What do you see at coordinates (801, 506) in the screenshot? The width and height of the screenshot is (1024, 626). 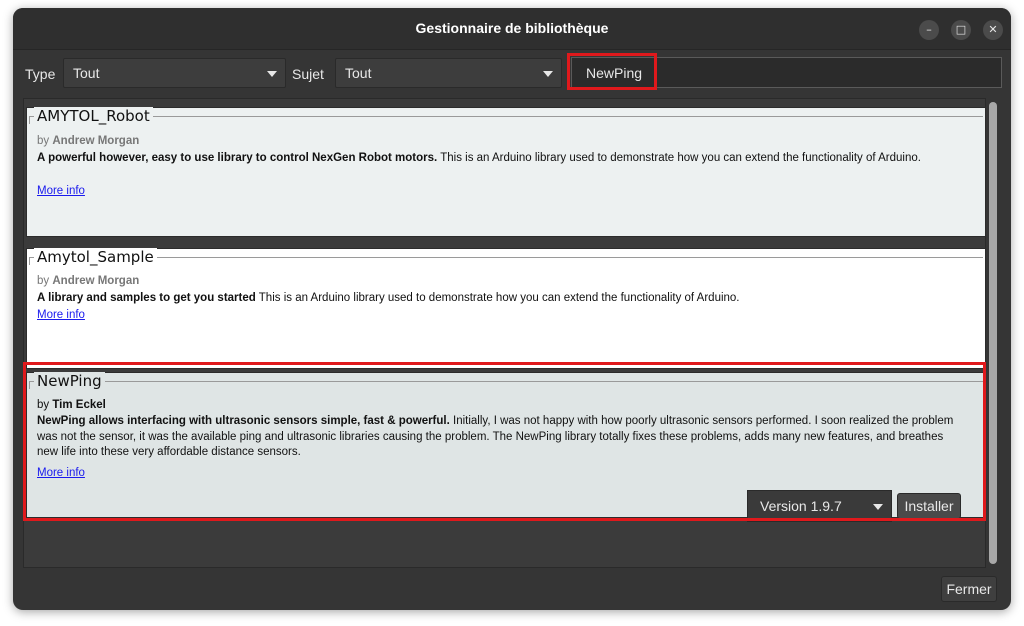 I see `version-select-value: Version 1.9.7` at bounding box center [801, 506].